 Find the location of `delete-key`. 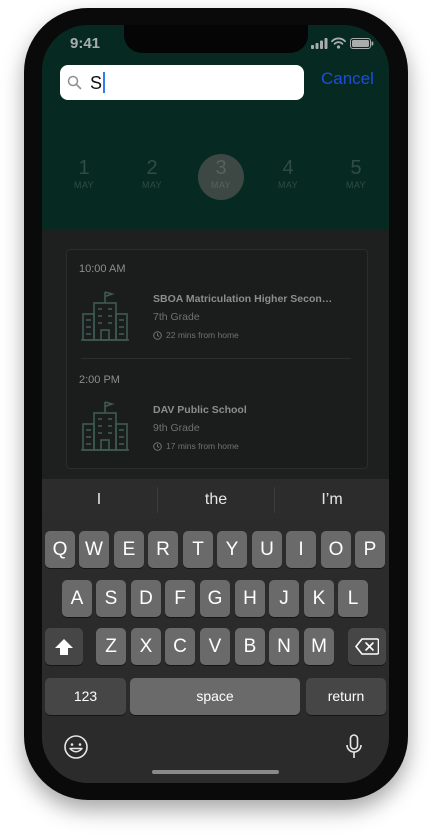

delete-key is located at coordinates (367, 646).